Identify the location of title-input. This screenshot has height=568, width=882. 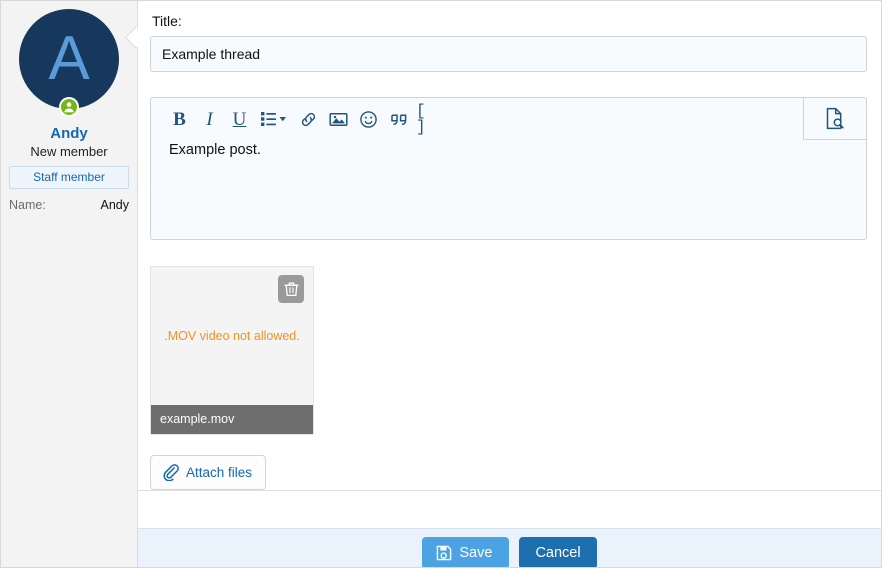
(508, 54).